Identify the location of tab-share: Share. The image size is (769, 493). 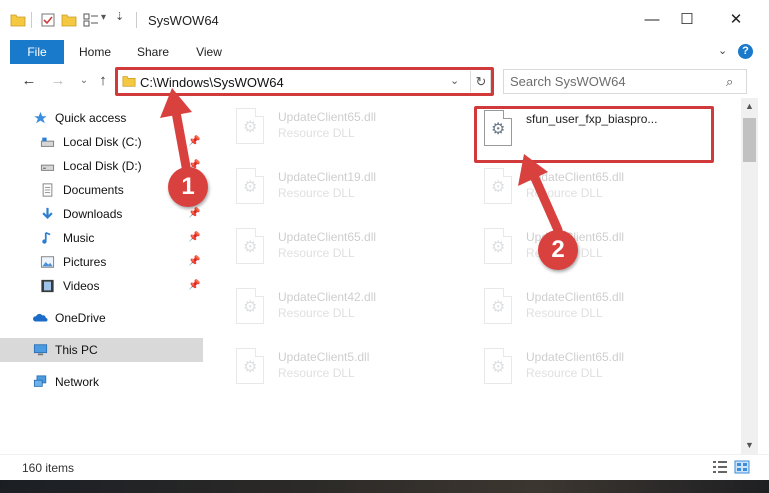
(153, 52).